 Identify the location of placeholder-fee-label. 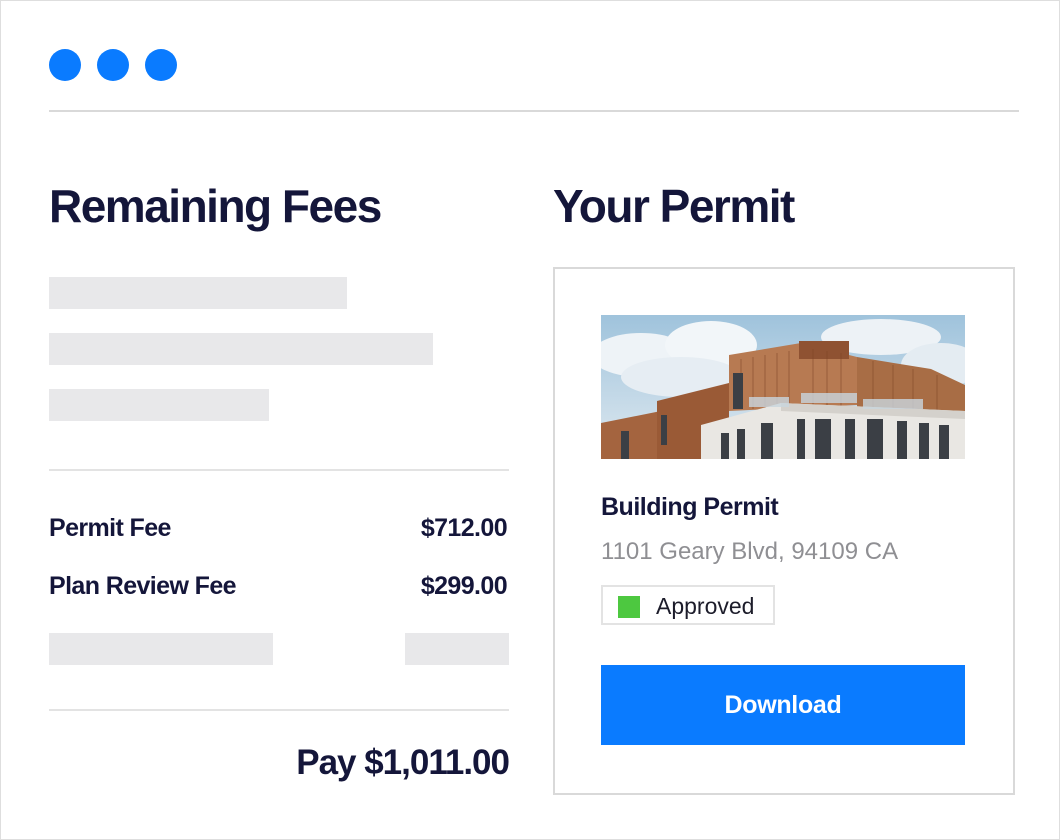
(161, 649).